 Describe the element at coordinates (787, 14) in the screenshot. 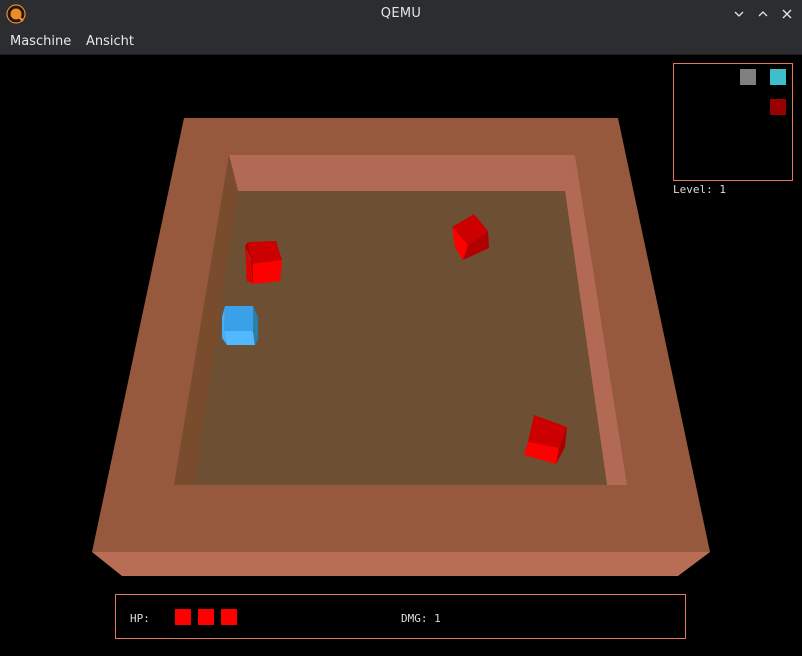

I see `close-icon` at that location.